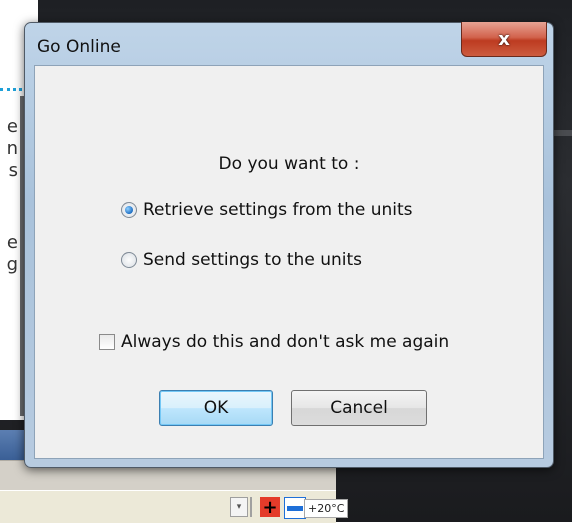  What do you see at coordinates (174, 506) in the screenshot?
I see `background-toolbar: ▾ + +20°C` at bounding box center [174, 506].